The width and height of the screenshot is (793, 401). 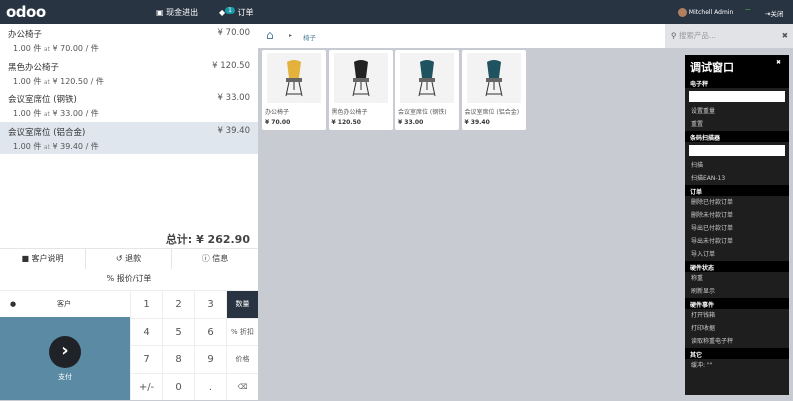 What do you see at coordinates (178, 304) in the screenshot?
I see `numpad-key: 2` at bounding box center [178, 304].